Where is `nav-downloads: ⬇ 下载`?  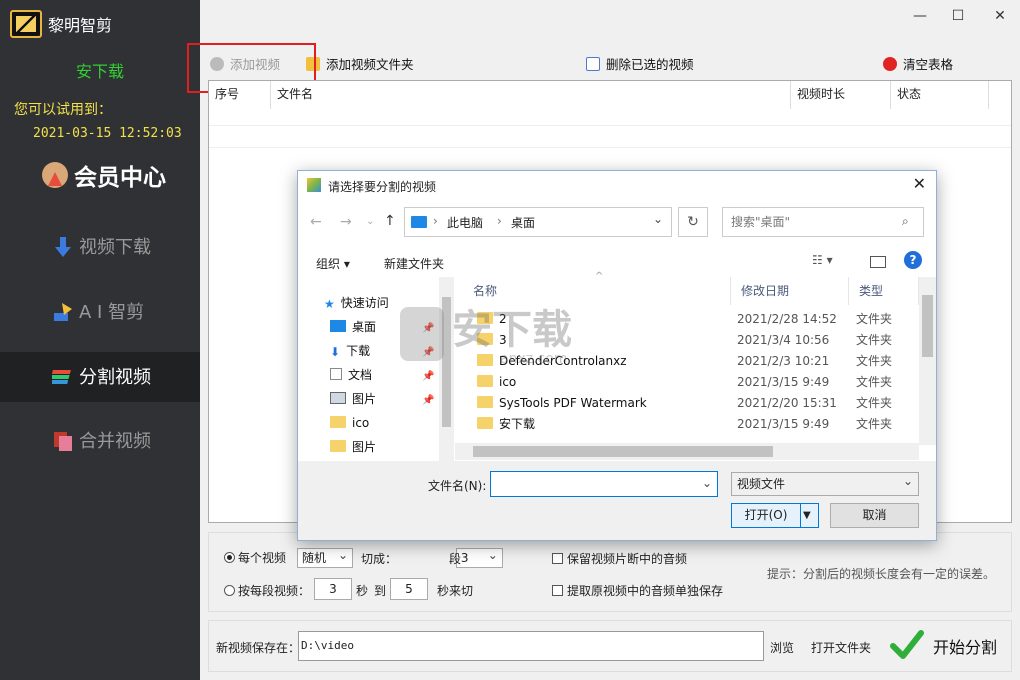
nav-downloads: ⬇ 下载 is located at coordinates (350, 351).